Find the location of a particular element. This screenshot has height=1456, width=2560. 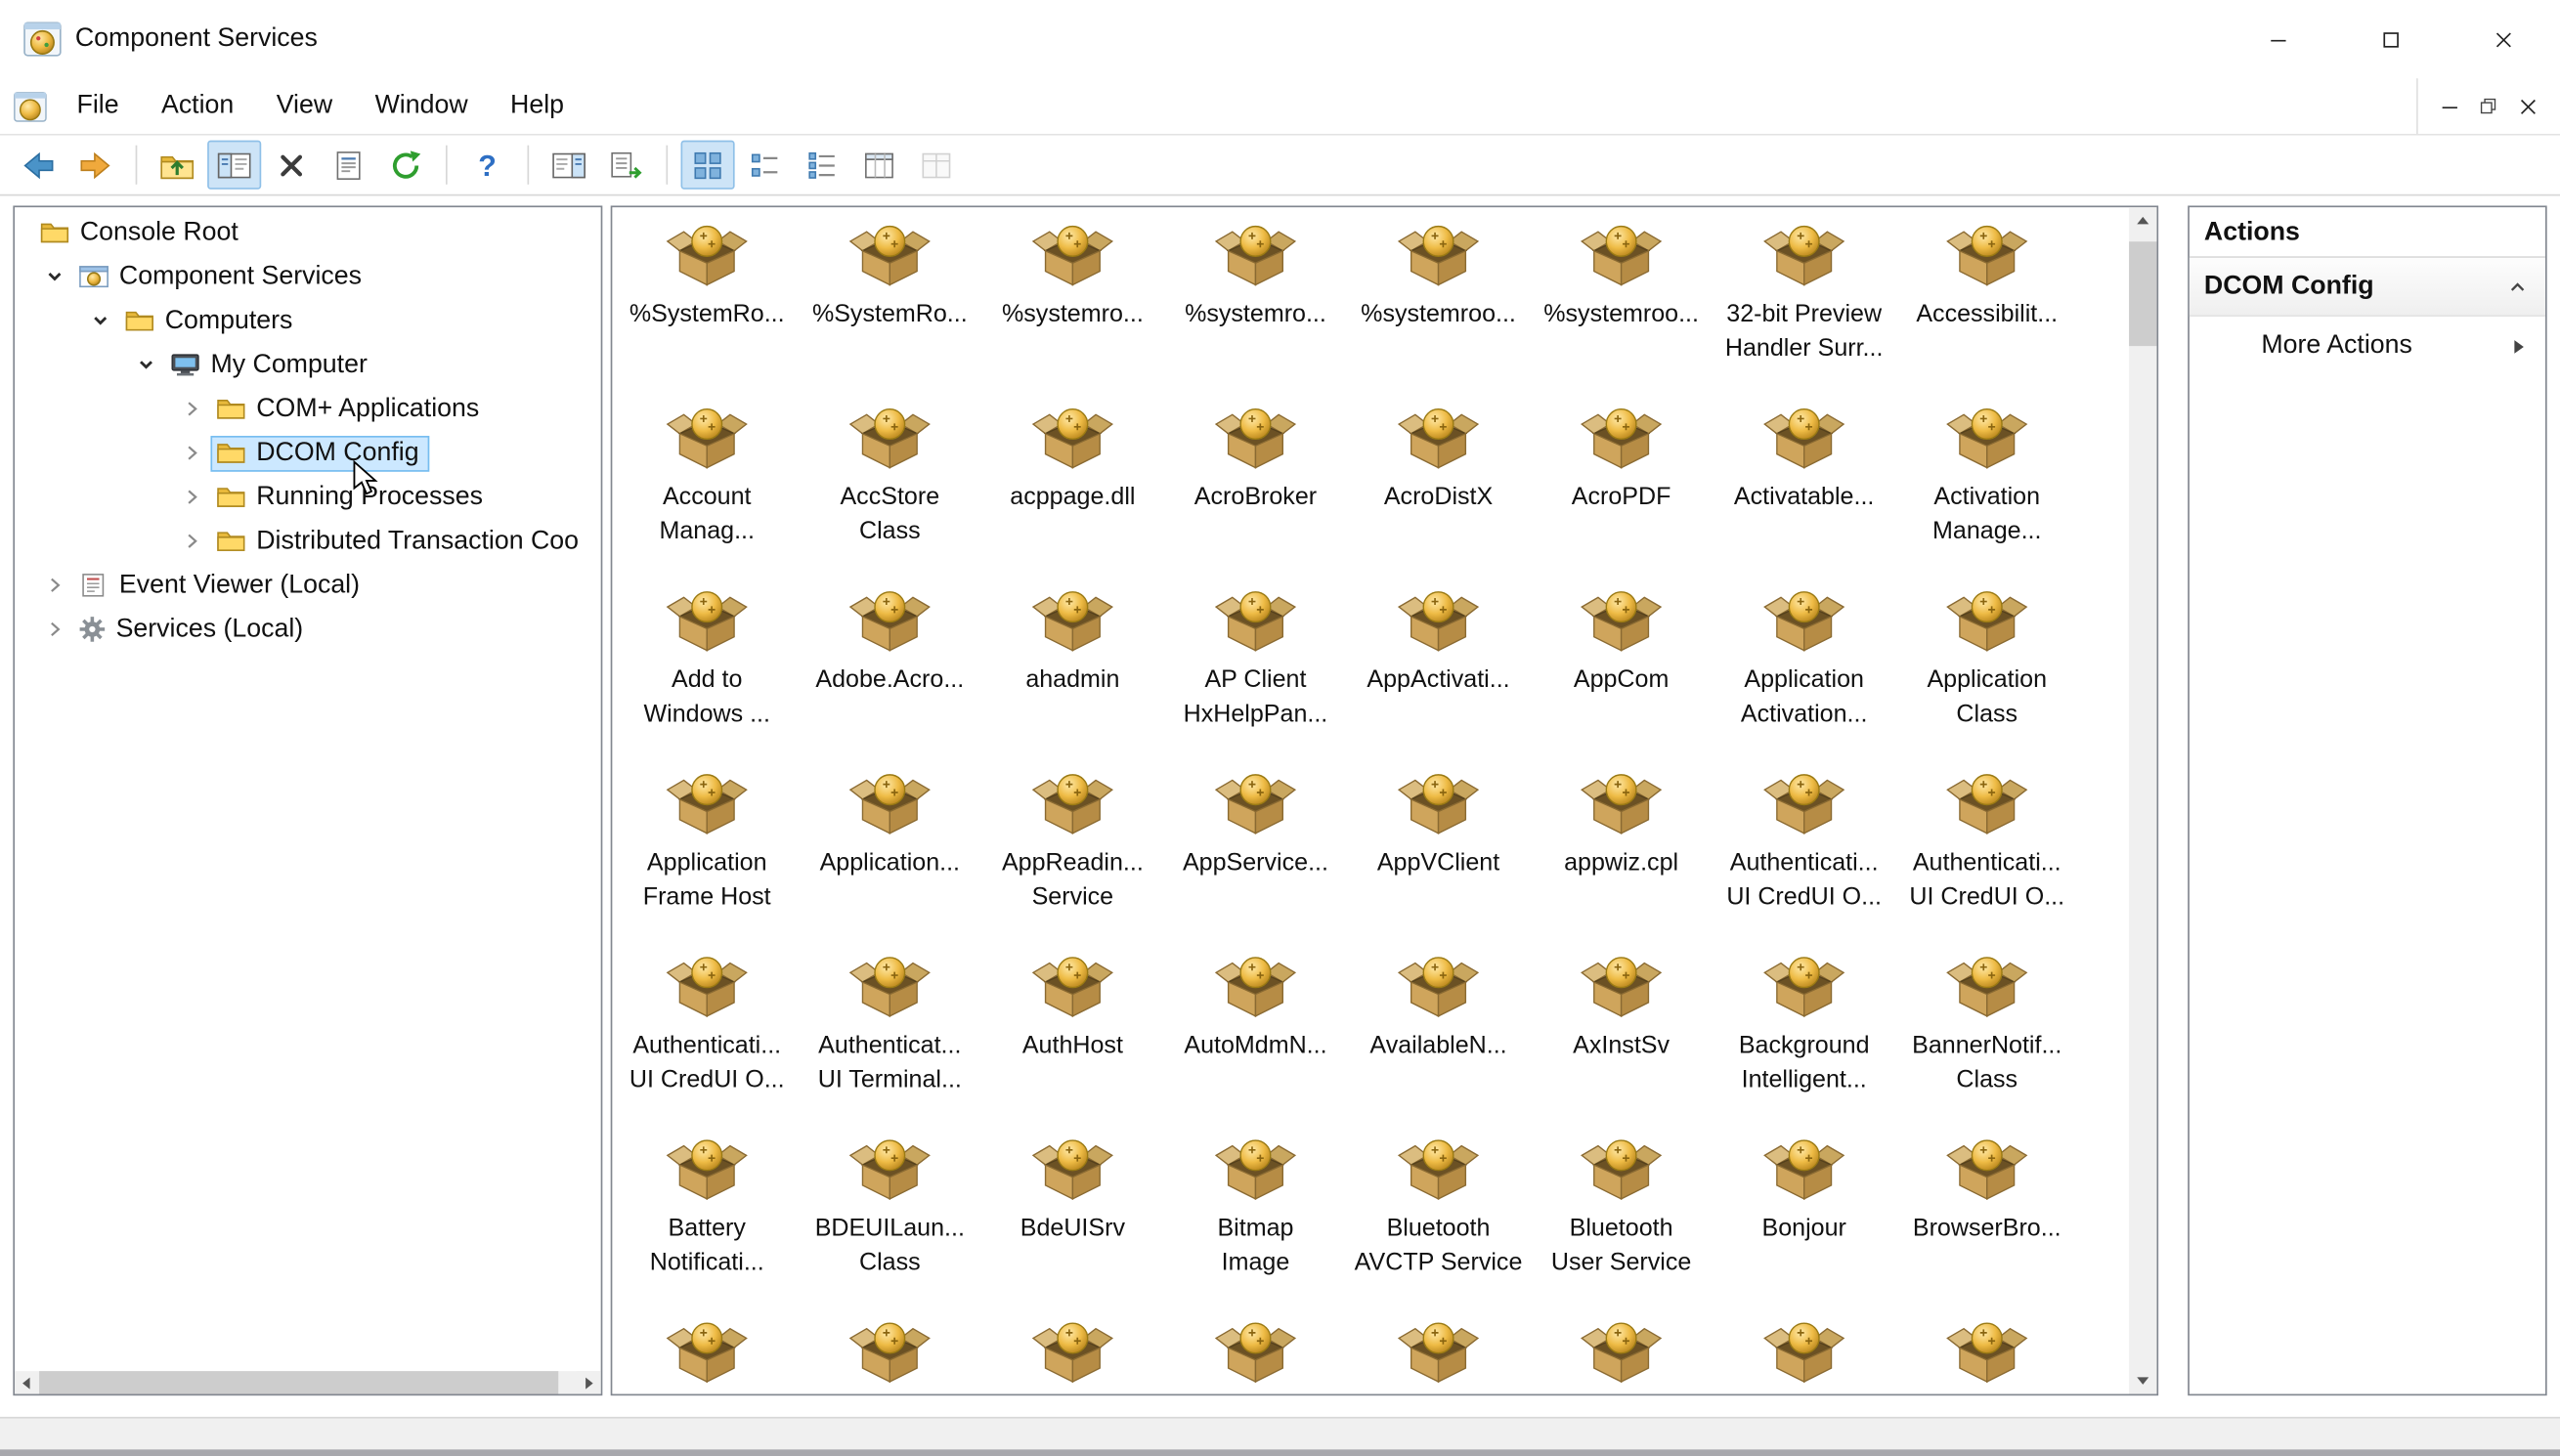

vertical-scrollbar-thumb is located at coordinates (2143, 294).